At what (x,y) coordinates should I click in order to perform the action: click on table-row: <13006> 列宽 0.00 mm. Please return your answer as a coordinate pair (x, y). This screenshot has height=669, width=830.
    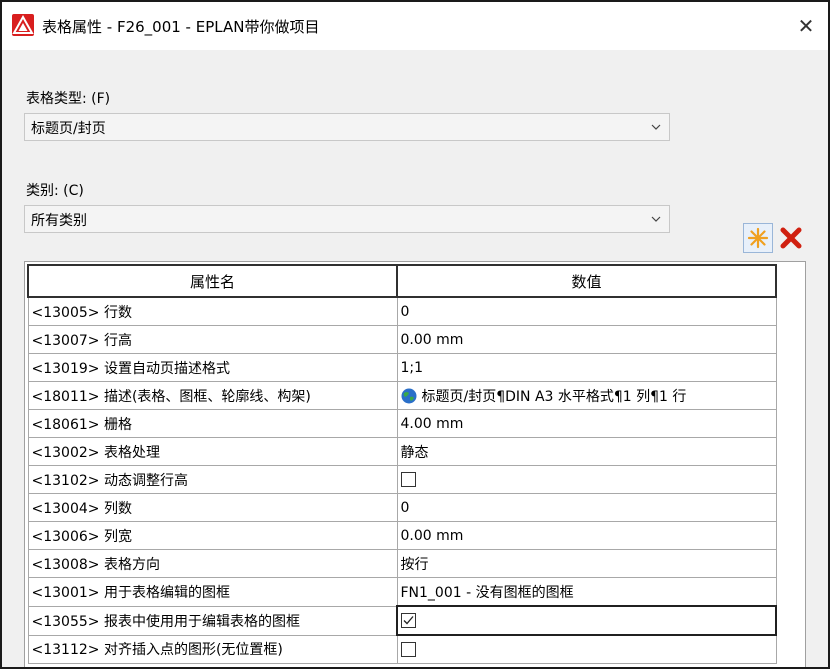
    Looking at the image, I should click on (402, 535).